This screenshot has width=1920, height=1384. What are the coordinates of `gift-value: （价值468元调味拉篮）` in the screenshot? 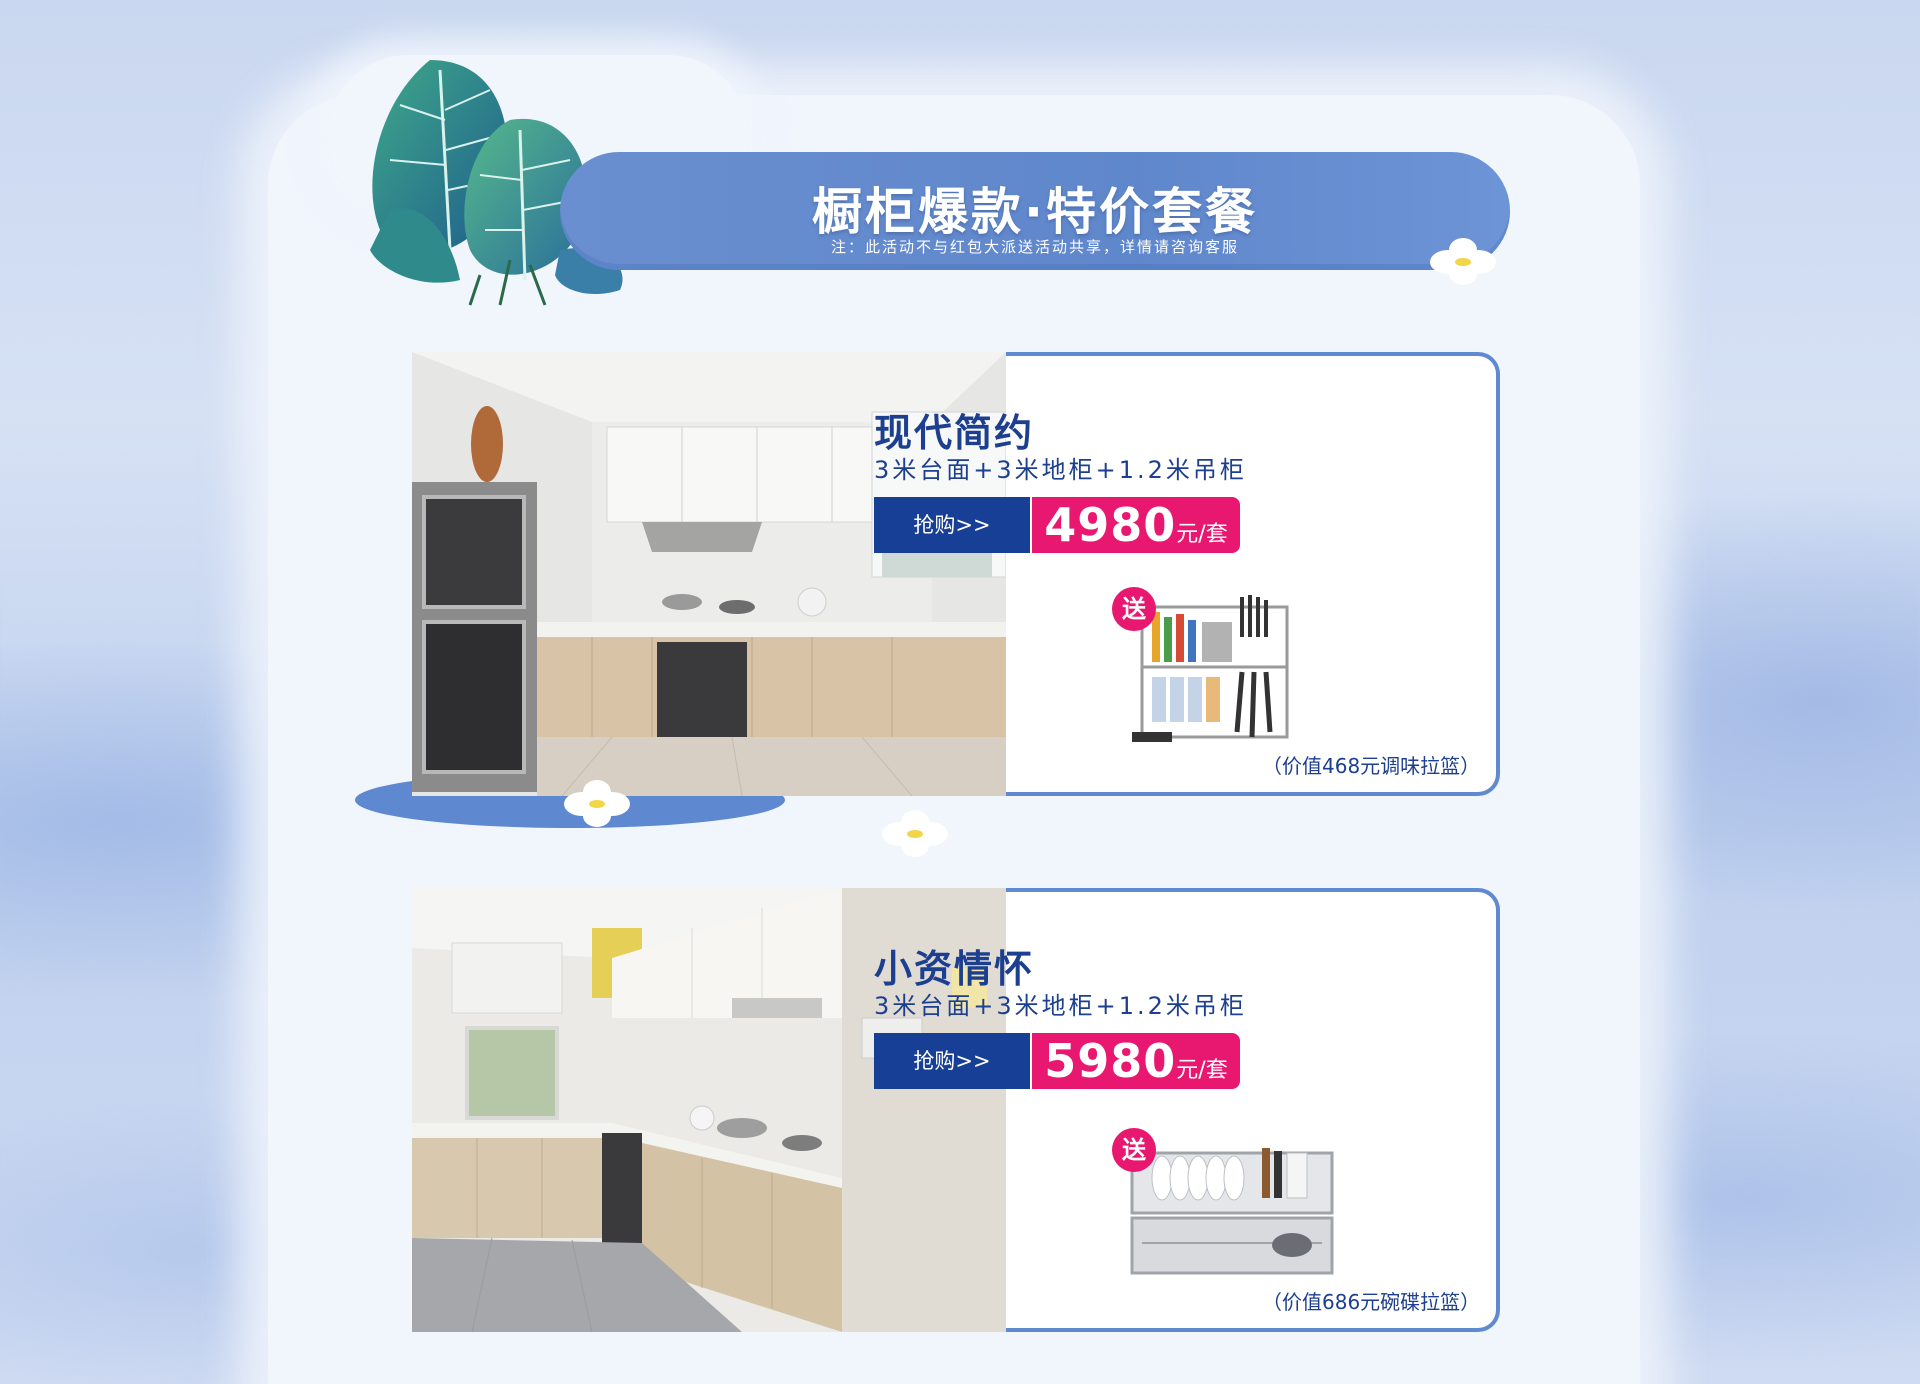 It's located at (1371, 766).